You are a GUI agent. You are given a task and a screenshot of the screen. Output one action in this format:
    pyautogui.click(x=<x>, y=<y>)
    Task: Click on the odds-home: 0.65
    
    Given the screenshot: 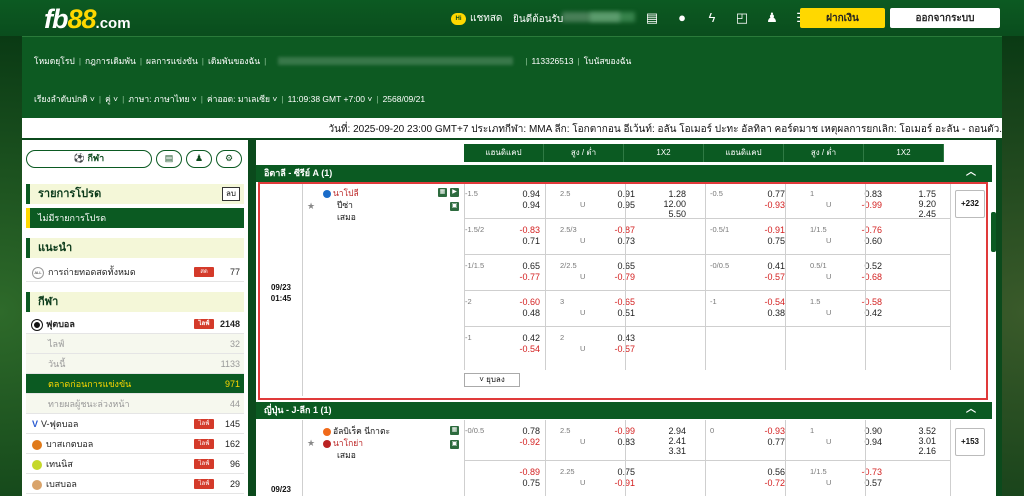 What is the action you would take?
    pyautogui.click(x=520, y=266)
    